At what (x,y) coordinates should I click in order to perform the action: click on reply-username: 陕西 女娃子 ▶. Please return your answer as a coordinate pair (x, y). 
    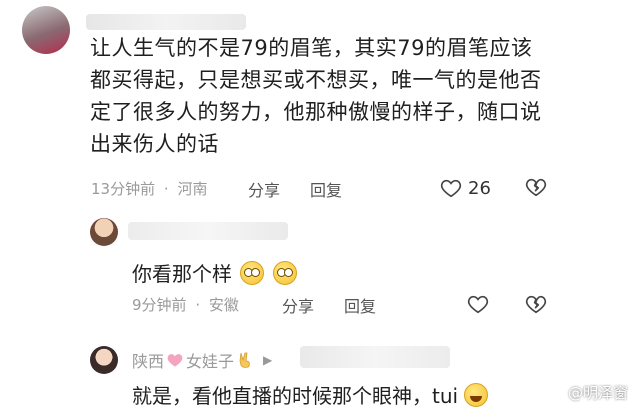
    Looking at the image, I should click on (202, 360).